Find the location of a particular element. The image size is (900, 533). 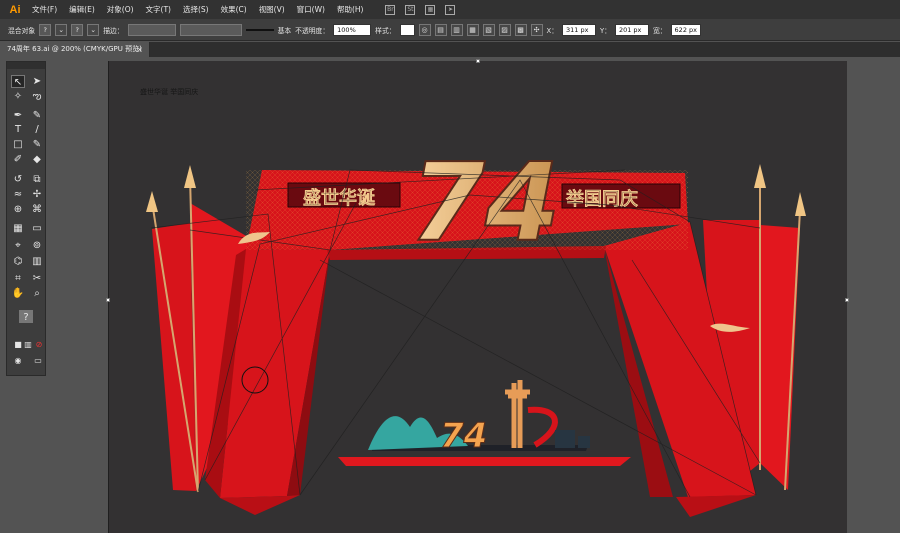

paintbrush-tool-icon: ✎ is located at coordinates (37, 144).